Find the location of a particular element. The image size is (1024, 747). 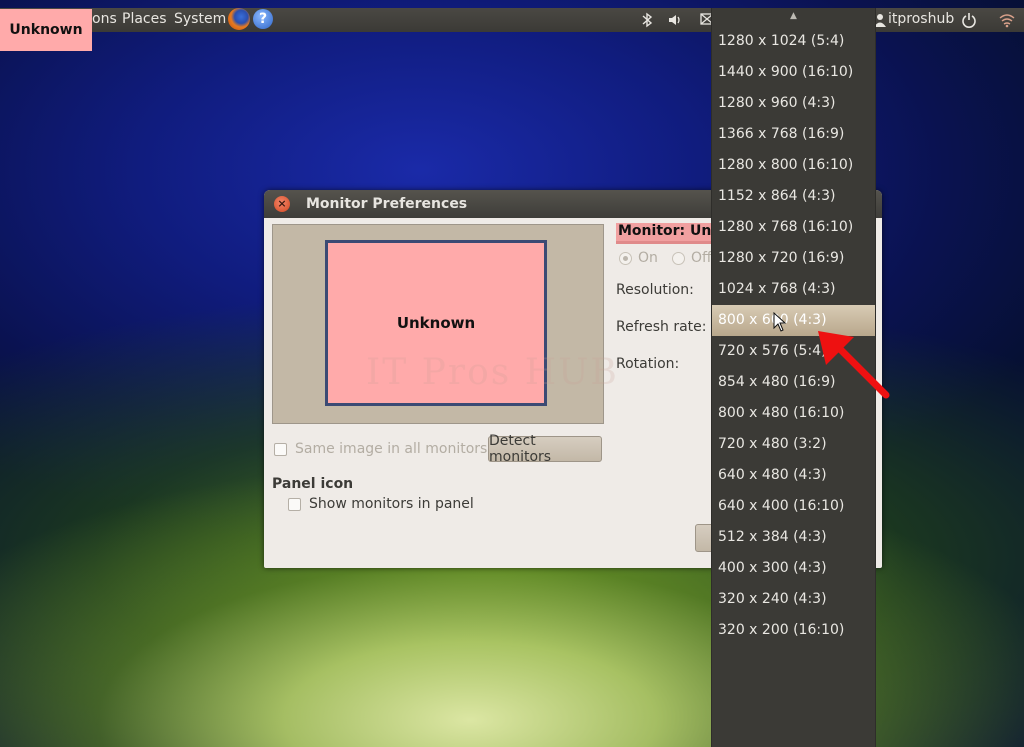

monitor-preview-area: Unknown is located at coordinates (438, 324).